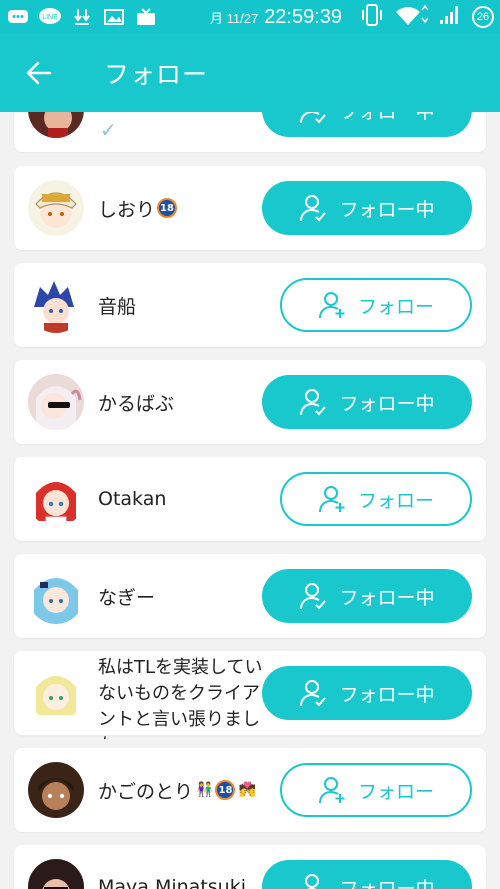 This screenshot has height=889, width=500. I want to click on chat-icon, so click(18, 17).